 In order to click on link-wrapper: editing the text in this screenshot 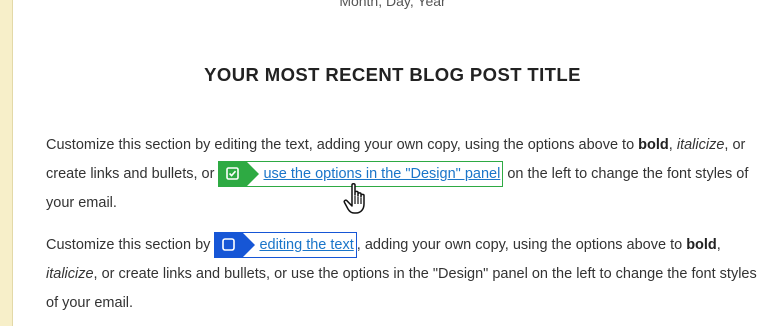, I will do `click(285, 245)`.